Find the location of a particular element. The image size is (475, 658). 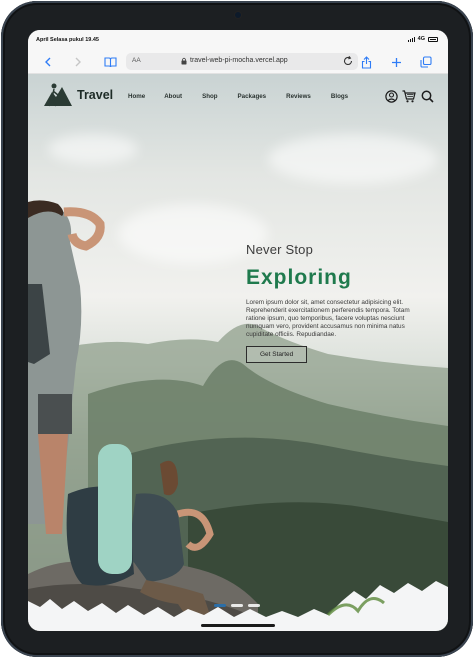

book-icon is located at coordinates (110, 61).